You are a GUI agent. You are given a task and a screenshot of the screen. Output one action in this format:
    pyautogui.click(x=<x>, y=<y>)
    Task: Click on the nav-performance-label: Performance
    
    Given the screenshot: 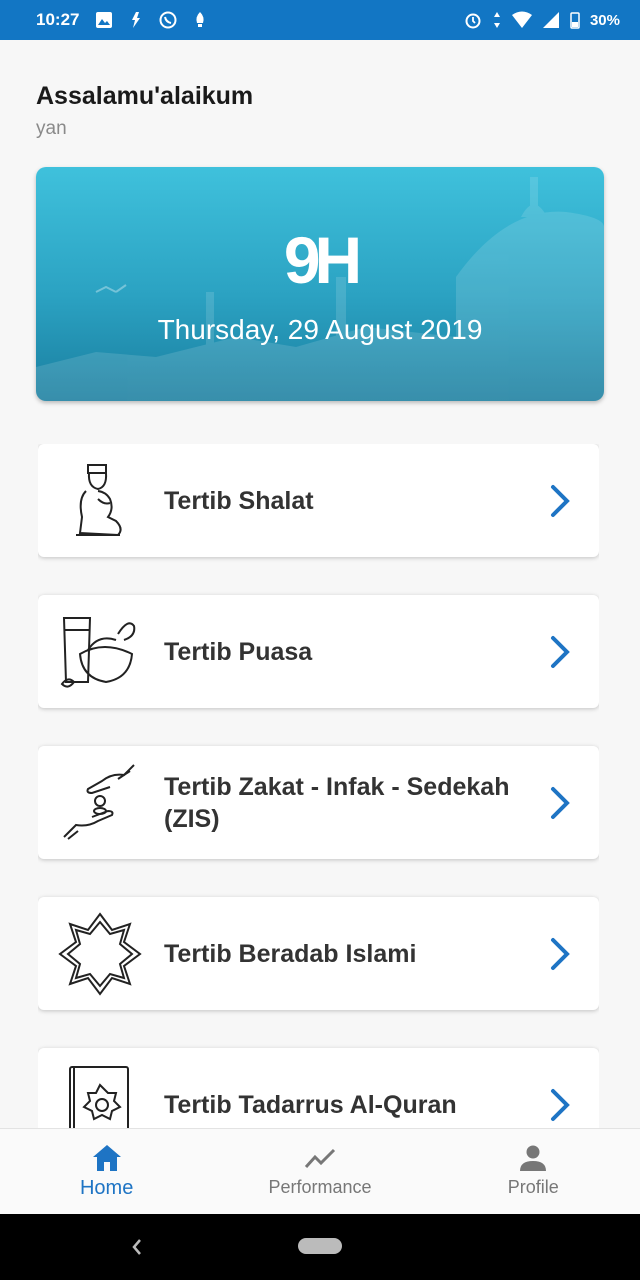 What is the action you would take?
    pyautogui.click(x=320, y=1187)
    